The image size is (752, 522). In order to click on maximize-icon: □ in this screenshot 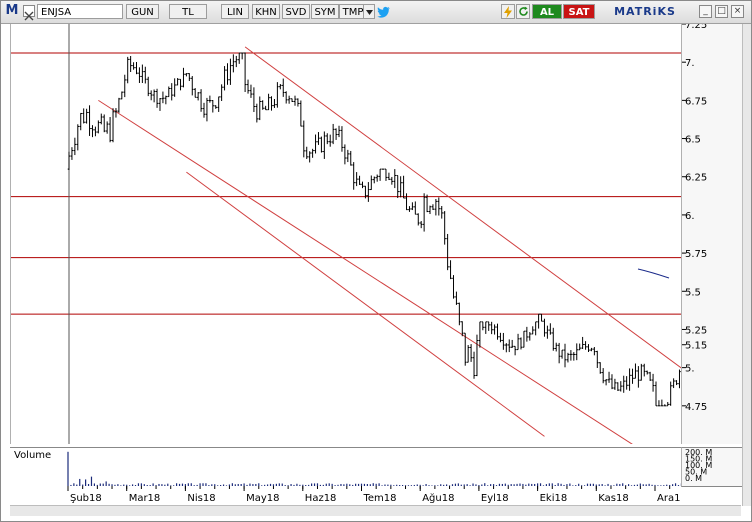, I will do `click(721, 11)`.